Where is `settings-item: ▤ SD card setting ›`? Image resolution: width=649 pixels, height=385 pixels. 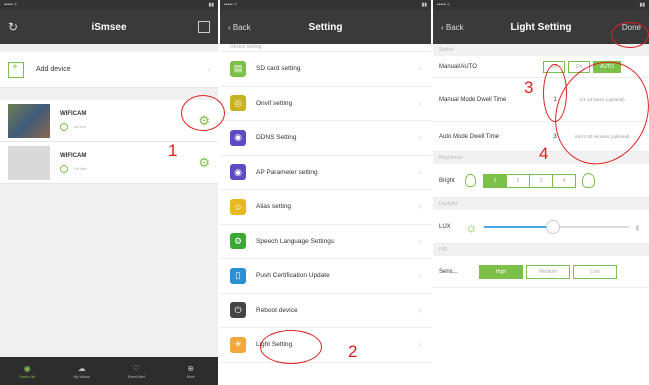 settings-item: ▤ SD card setting › is located at coordinates (325, 69).